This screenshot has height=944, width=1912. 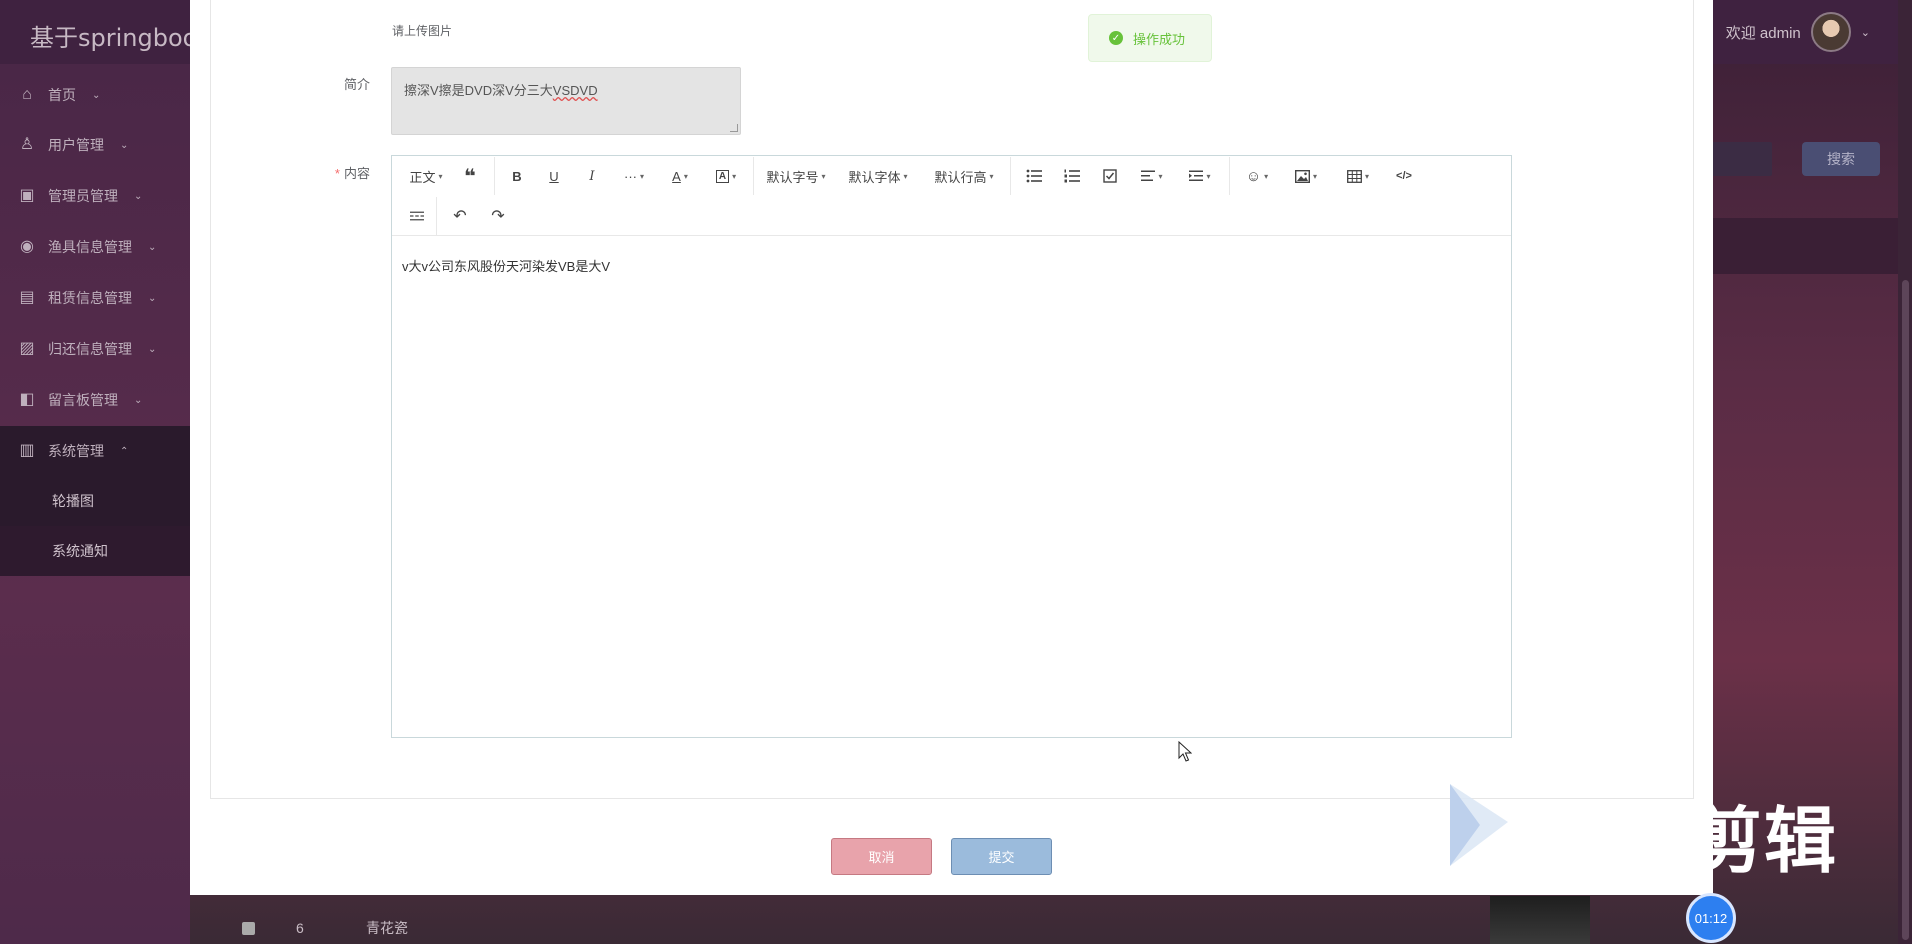 I want to click on intro-text-underlined: VSDVD, so click(x=575, y=90).